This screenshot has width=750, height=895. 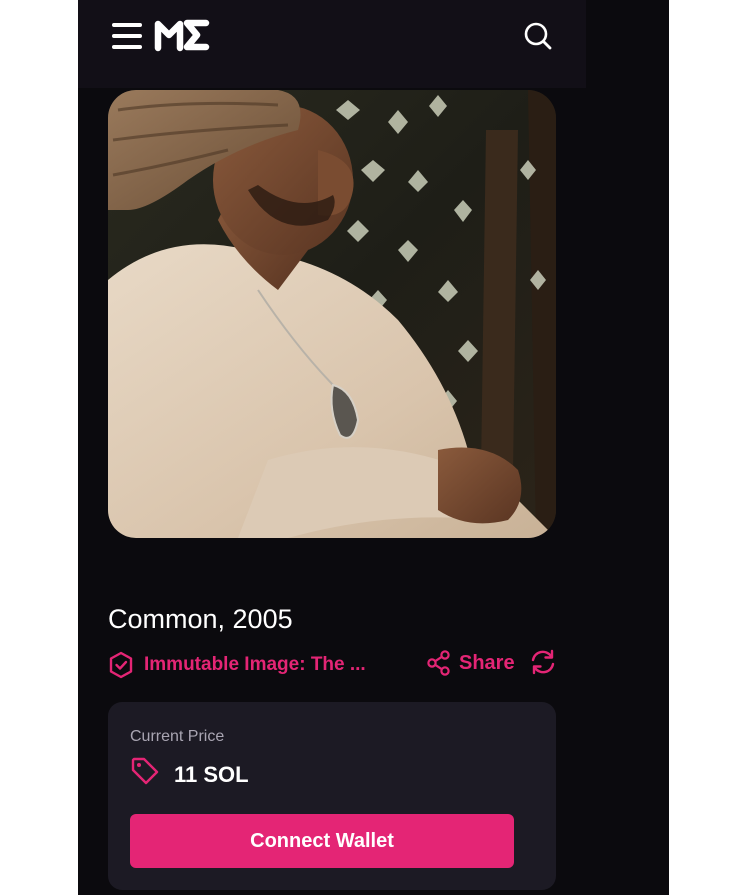 What do you see at coordinates (177, 736) in the screenshot?
I see `price-caption: Current Price` at bounding box center [177, 736].